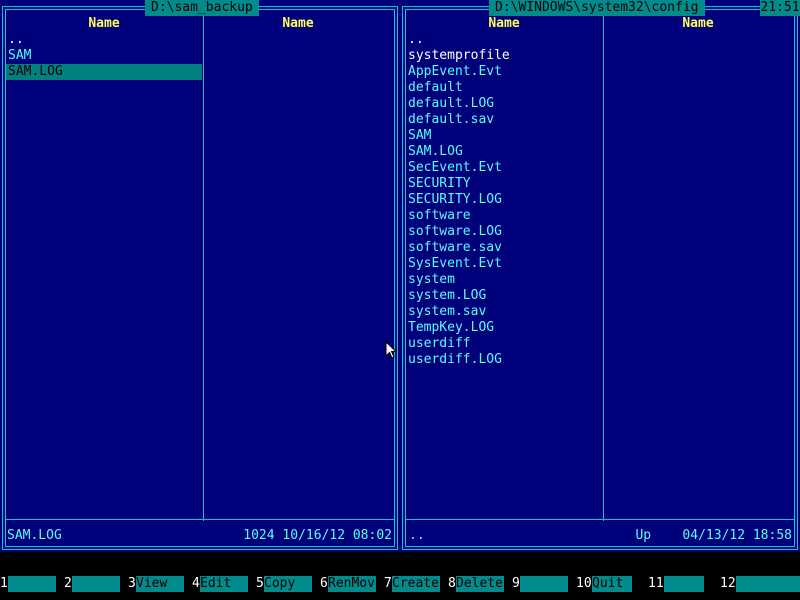 This screenshot has height=600, width=800. I want to click on fkey-10-quit: 10 Quit, so click(608, 584).